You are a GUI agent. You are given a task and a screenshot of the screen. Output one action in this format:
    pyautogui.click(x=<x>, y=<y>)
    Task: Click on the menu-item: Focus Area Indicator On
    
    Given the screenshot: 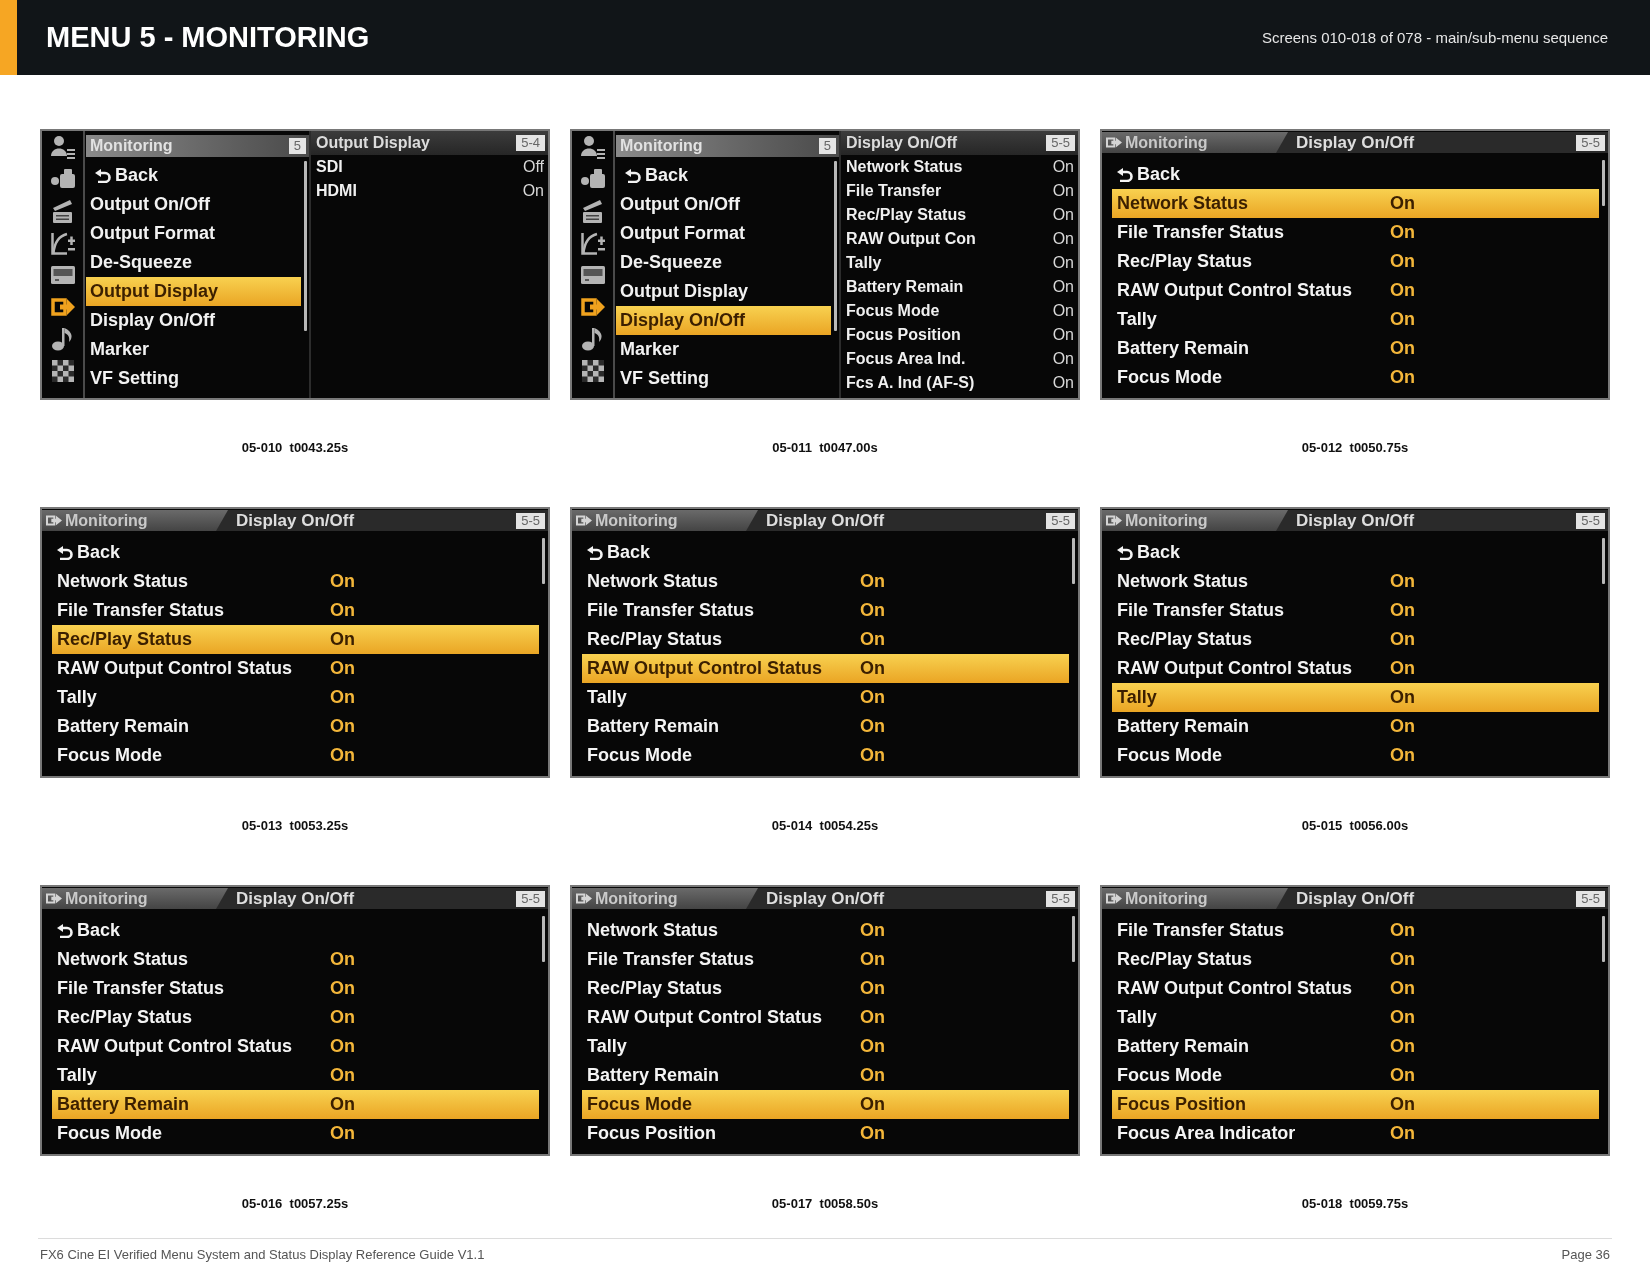 What is the action you would take?
    pyautogui.click(x=1355, y=1133)
    